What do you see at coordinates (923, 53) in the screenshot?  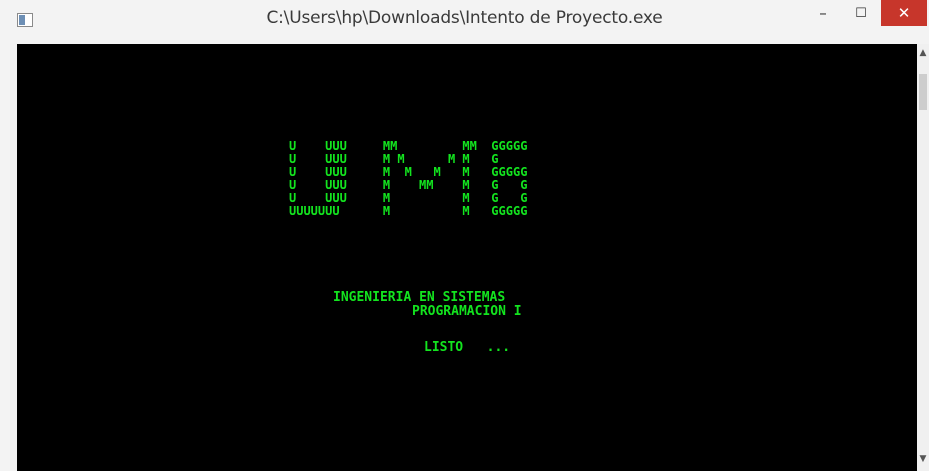 I see `scroll-up-arrow-icon: ▲` at bounding box center [923, 53].